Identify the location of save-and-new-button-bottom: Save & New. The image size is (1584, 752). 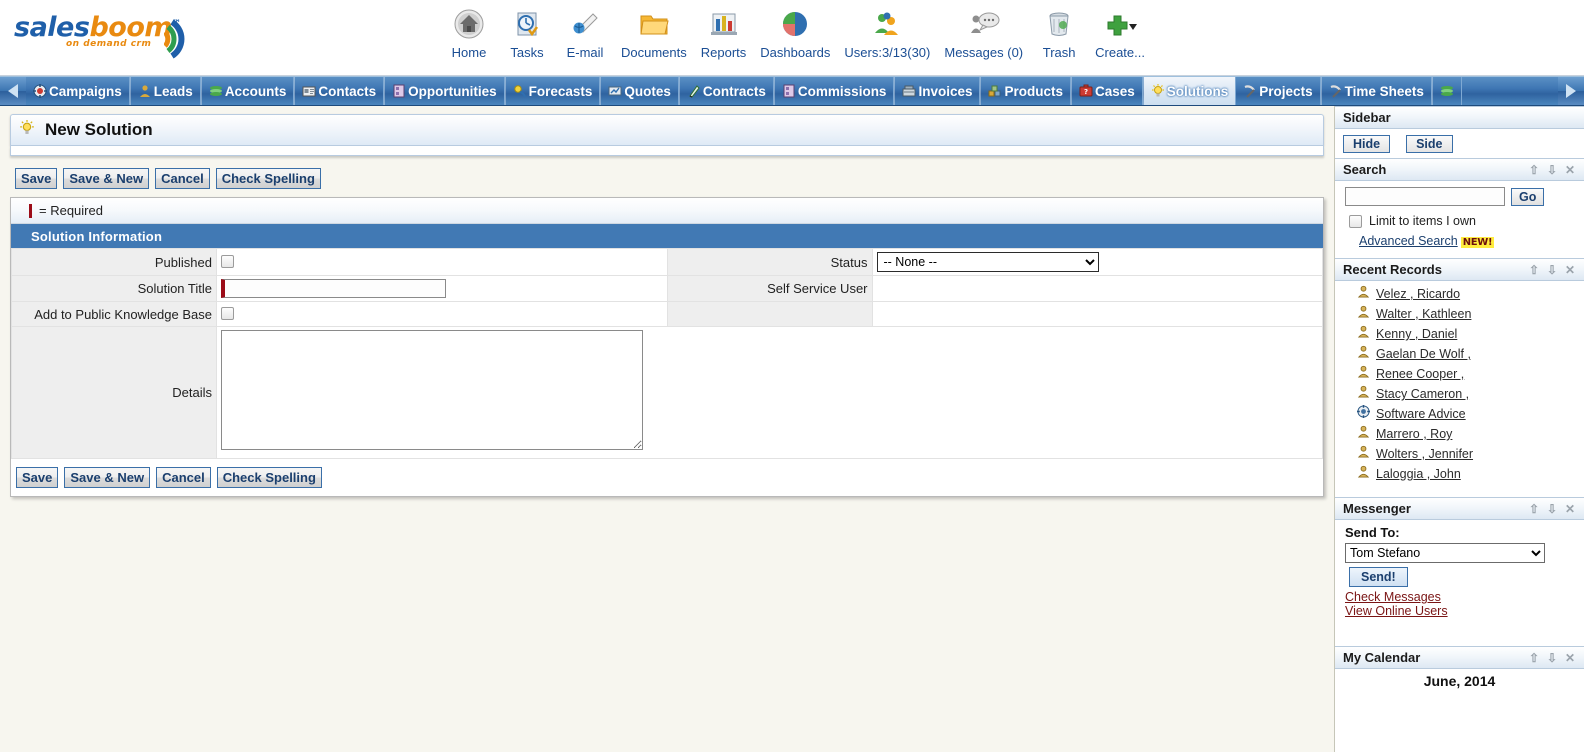
(107, 477).